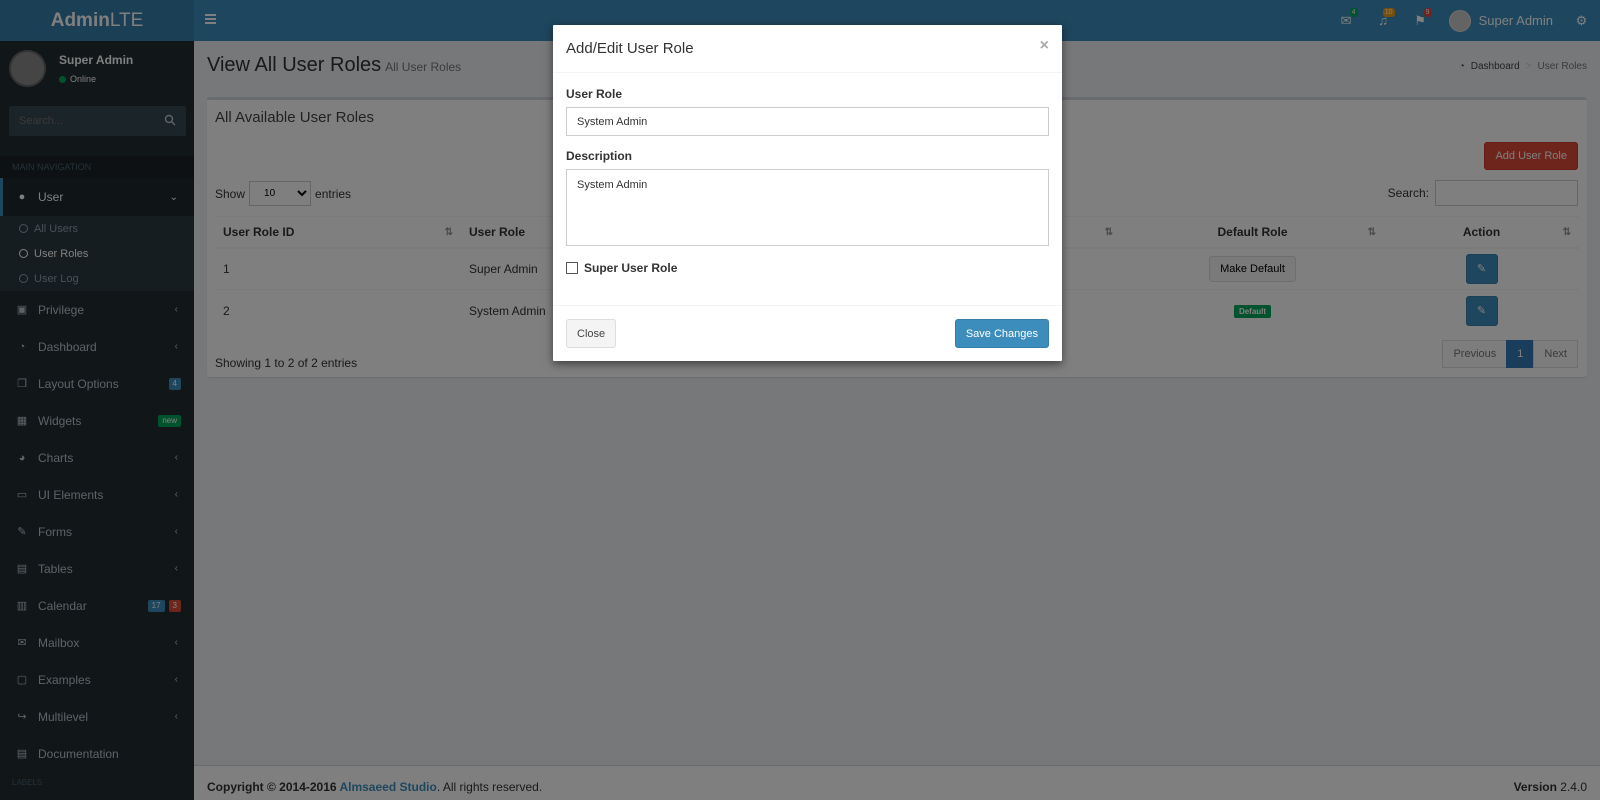 The width and height of the screenshot is (1600, 800). I want to click on super-user-checkbox-row: Super User Role, so click(621, 268).